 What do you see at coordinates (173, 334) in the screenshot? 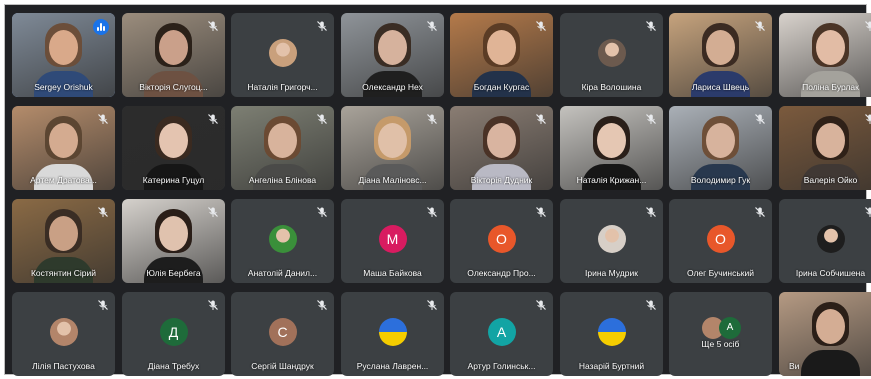
I see `participant-tile: Д Діана Требух` at bounding box center [173, 334].